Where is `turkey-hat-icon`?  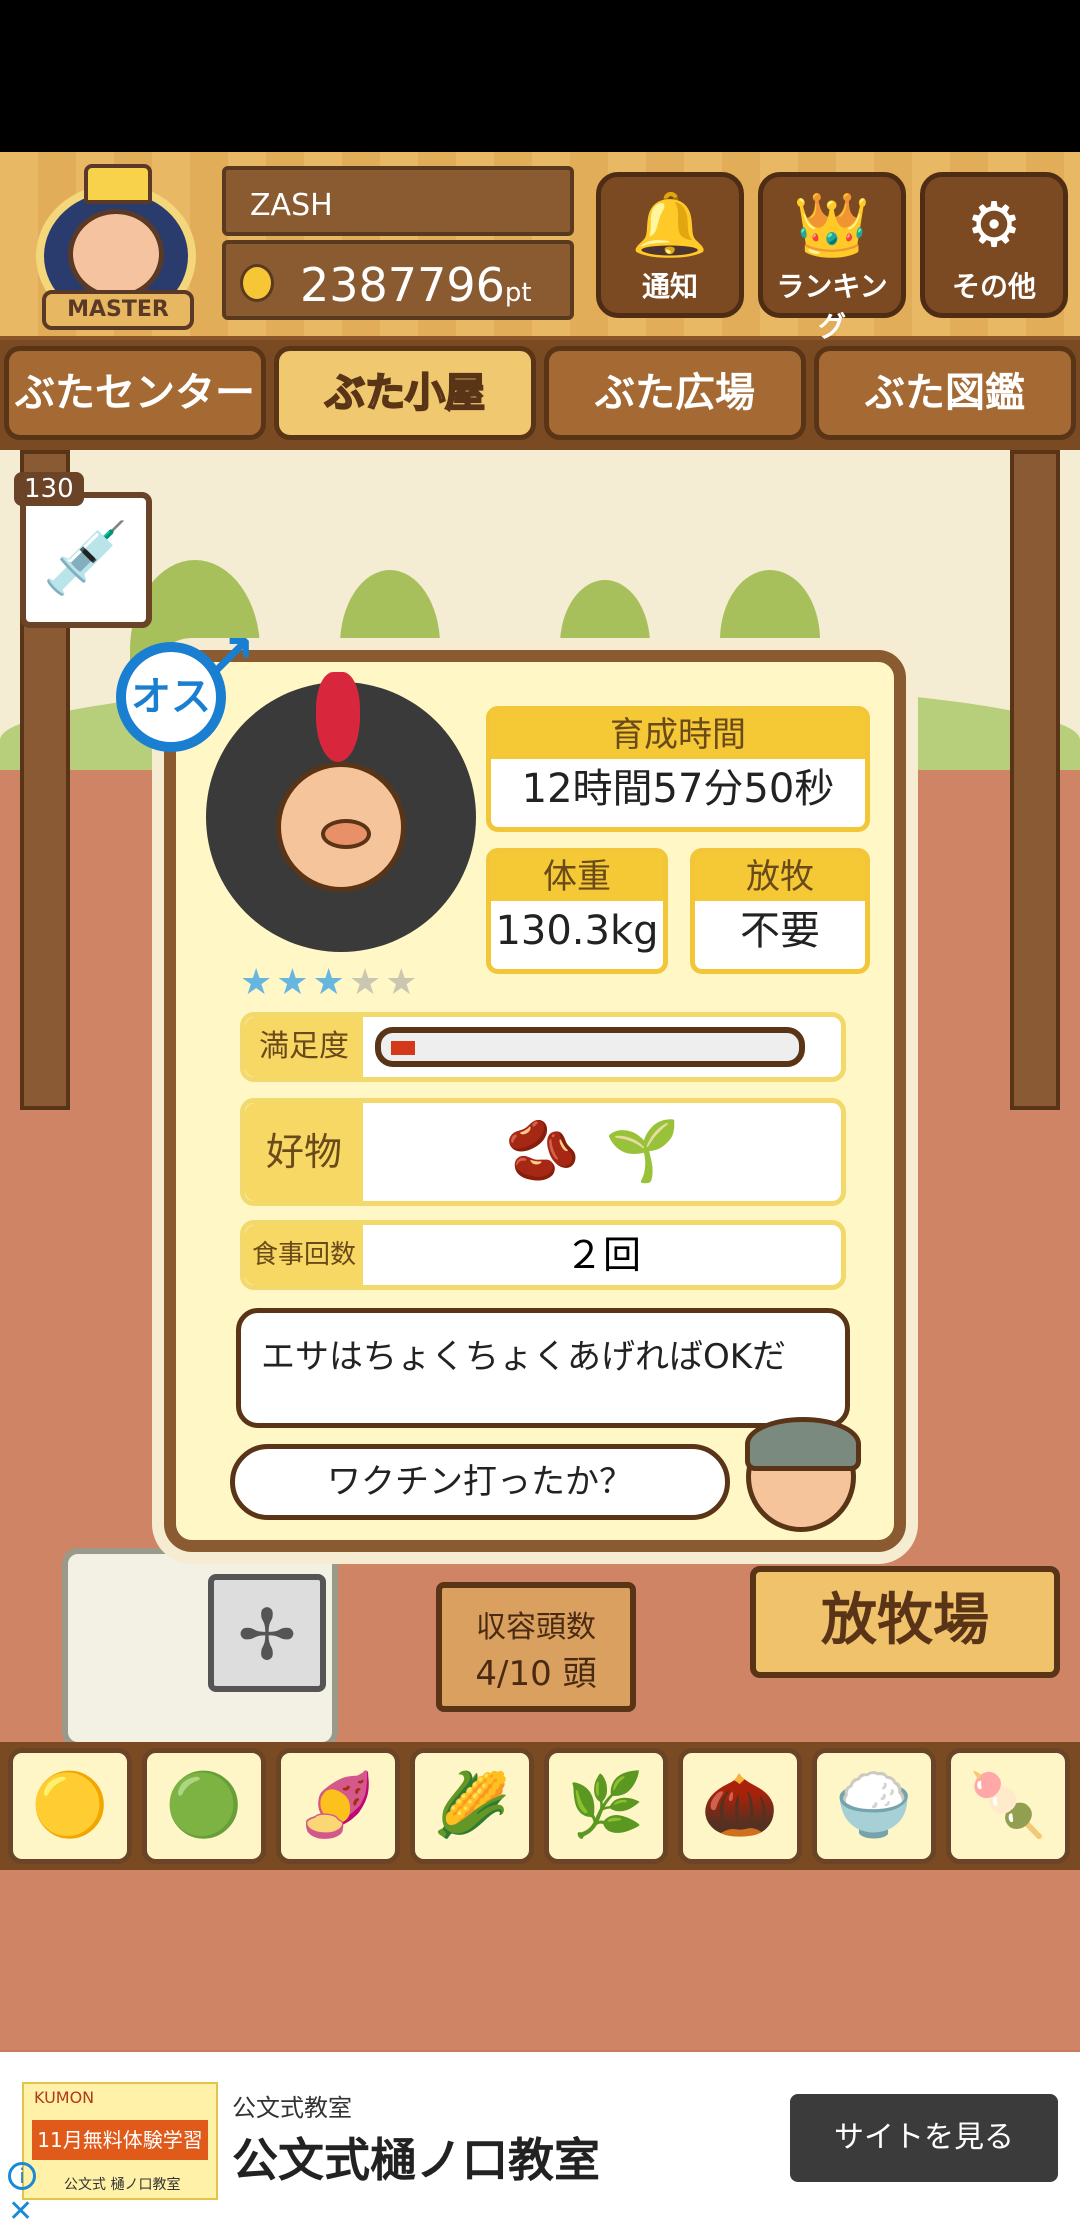
turkey-hat-icon is located at coordinates (338, 717).